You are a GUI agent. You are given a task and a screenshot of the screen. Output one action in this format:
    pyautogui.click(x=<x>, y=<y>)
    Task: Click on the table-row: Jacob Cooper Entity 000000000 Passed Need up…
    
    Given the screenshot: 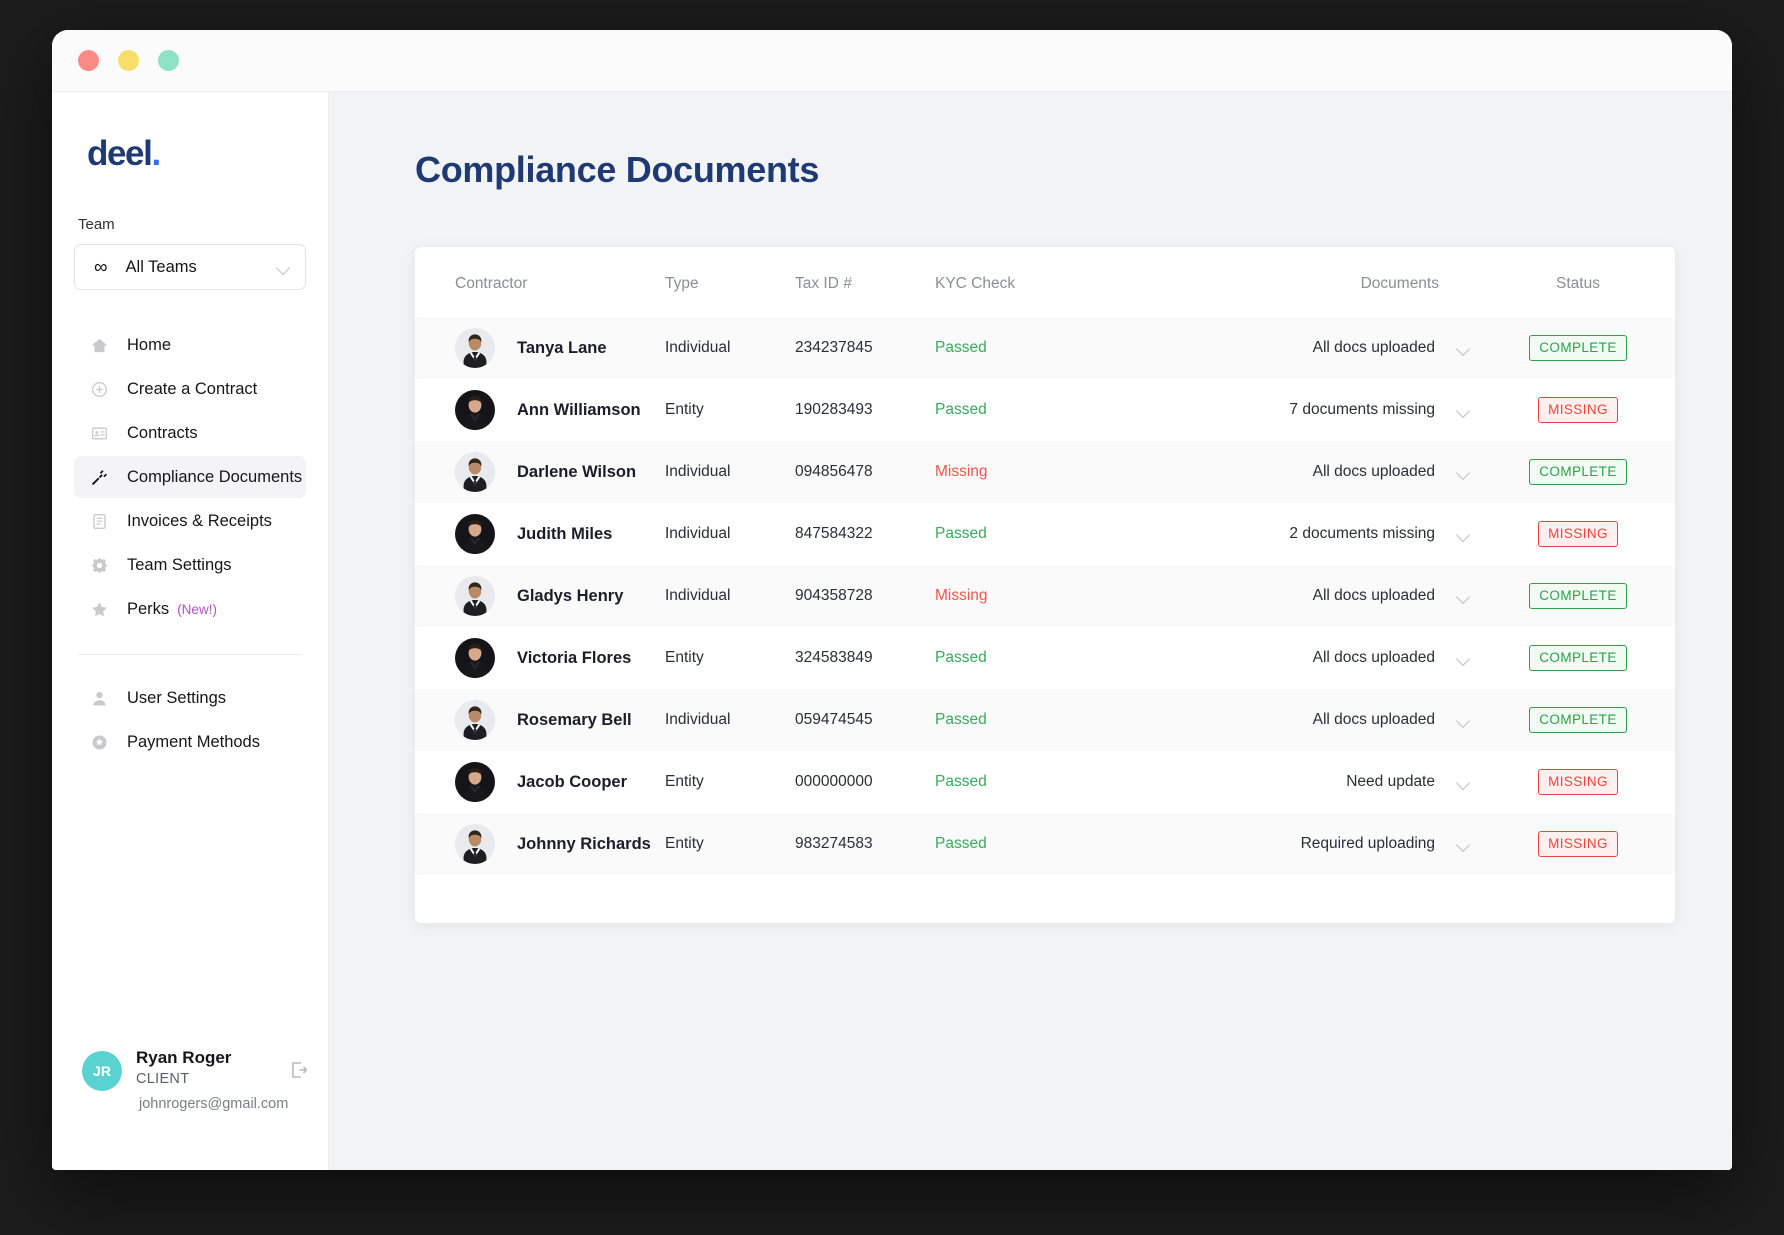 What is the action you would take?
    pyautogui.click(x=1045, y=782)
    